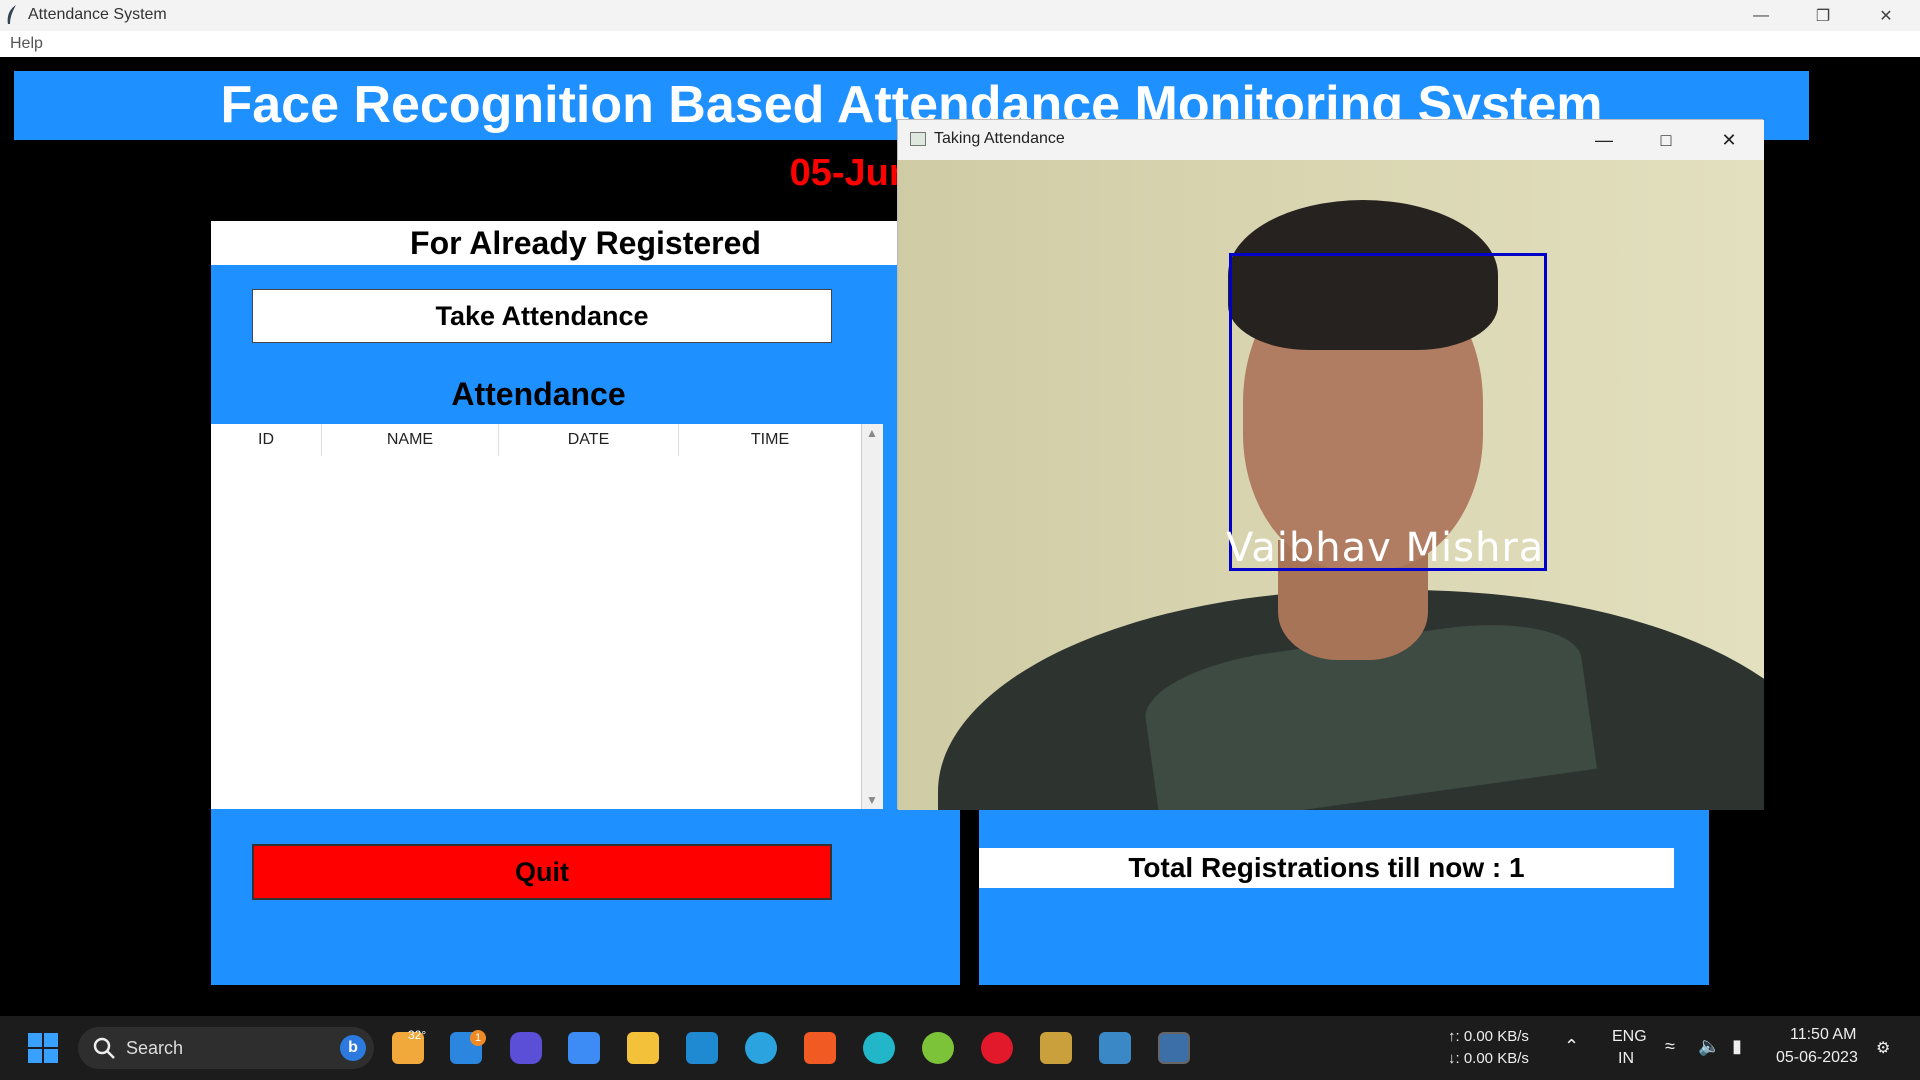 The width and height of the screenshot is (1920, 1080). What do you see at coordinates (417, 1035) in the screenshot?
I see `weather-temp: 32°` at bounding box center [417, 1035].